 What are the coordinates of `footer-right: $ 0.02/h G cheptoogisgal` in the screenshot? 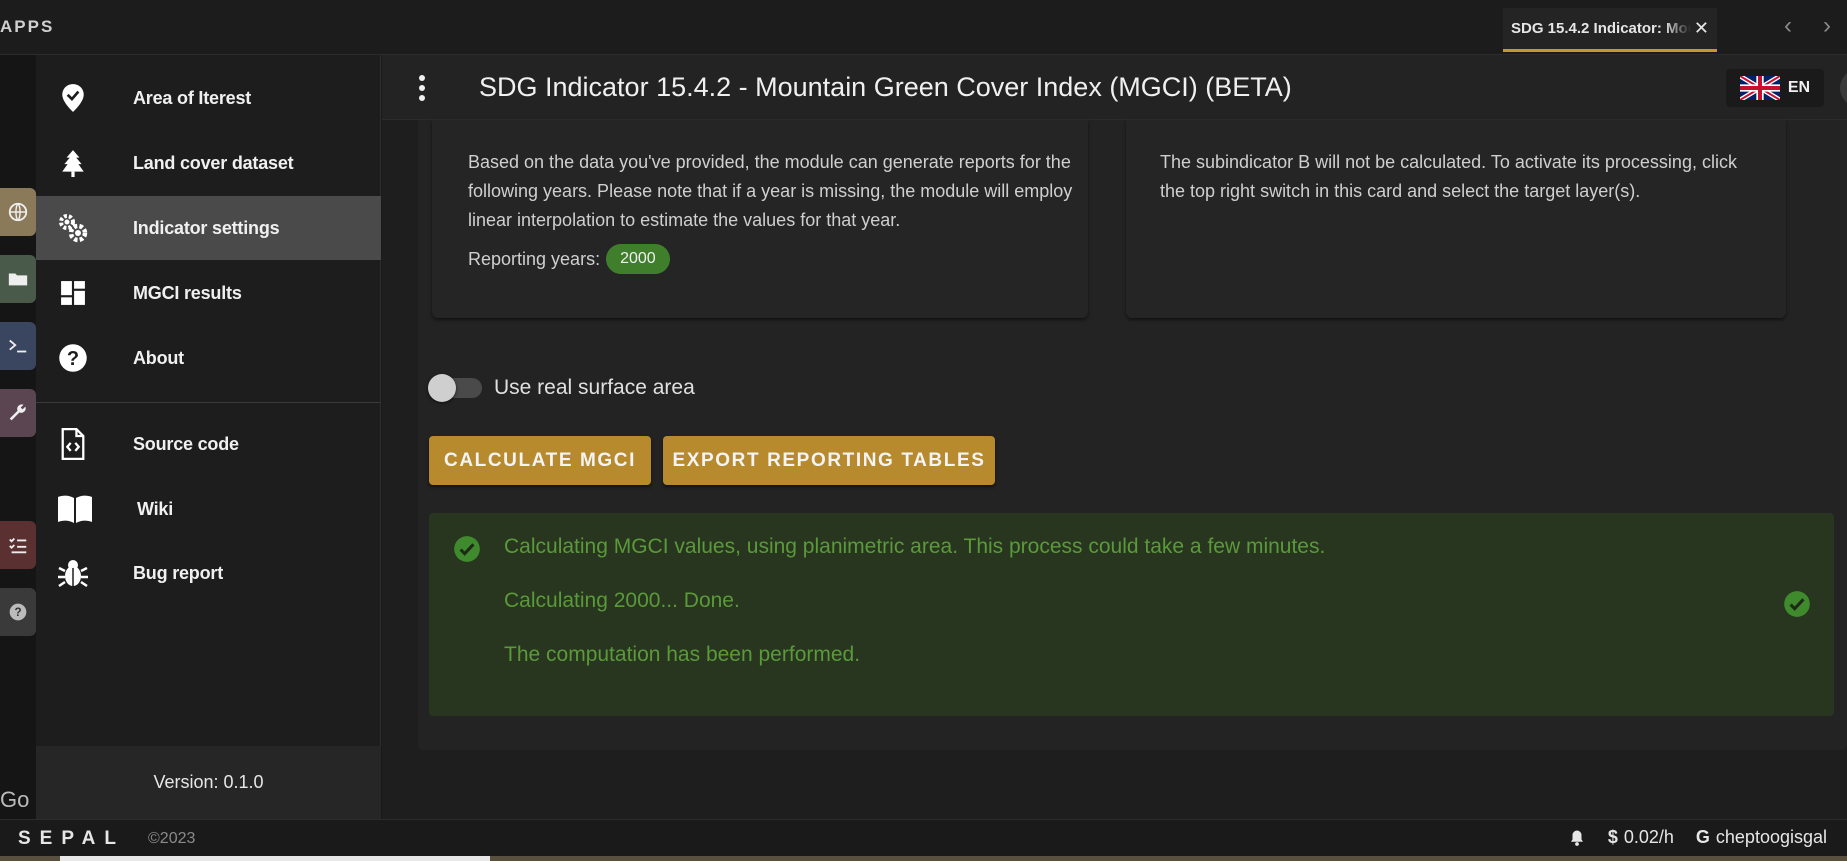 It's located at (1697, 837).